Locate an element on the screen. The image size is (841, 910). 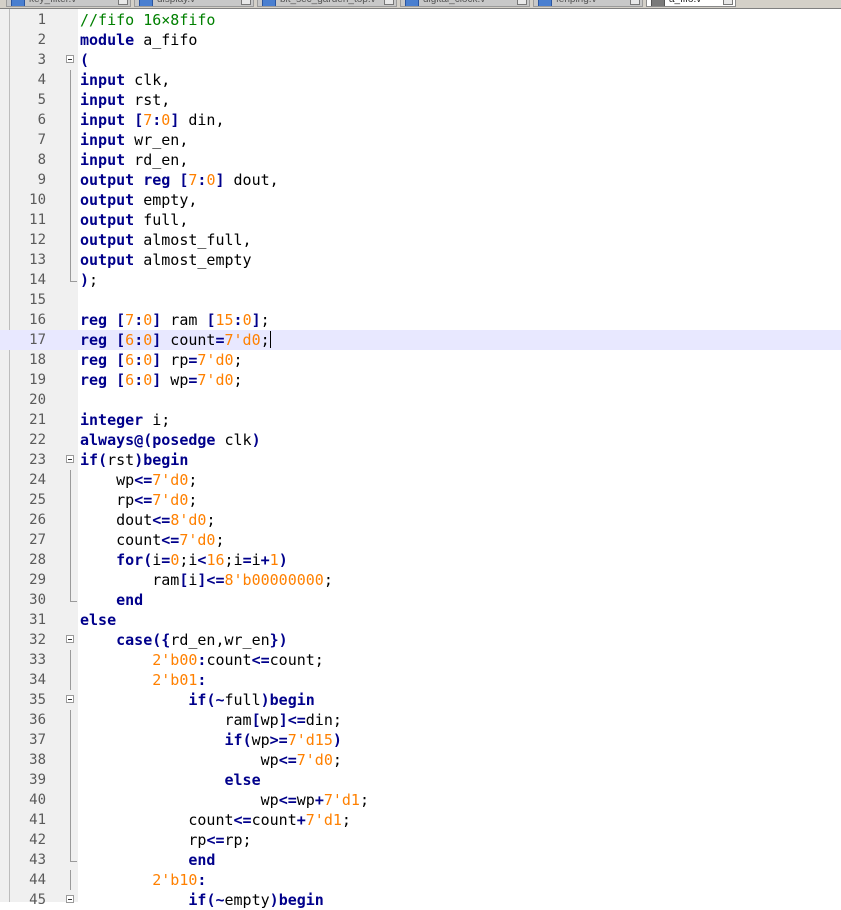
code-line: 7 input wr_en, is located at coordinates (420, 140).